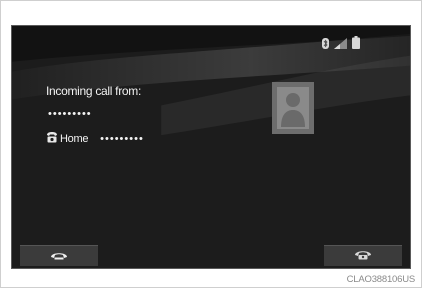 The image size is (422, 288). I want to click on decline-call-button, so click(363, 255).